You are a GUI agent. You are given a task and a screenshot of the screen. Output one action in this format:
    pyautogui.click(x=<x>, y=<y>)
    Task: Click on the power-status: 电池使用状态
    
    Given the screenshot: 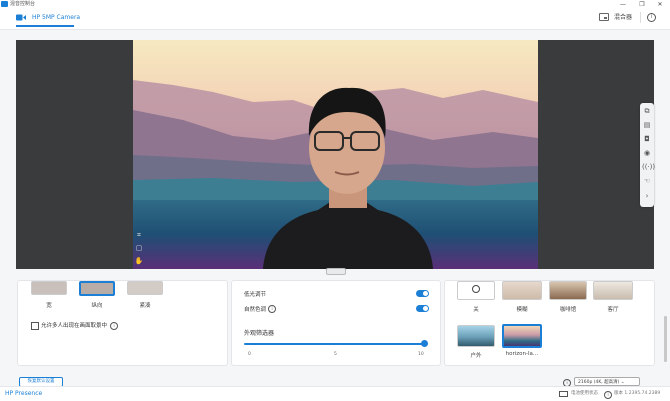 What is the action you would take?
    pyautogui.click(x=584, y=393)
    